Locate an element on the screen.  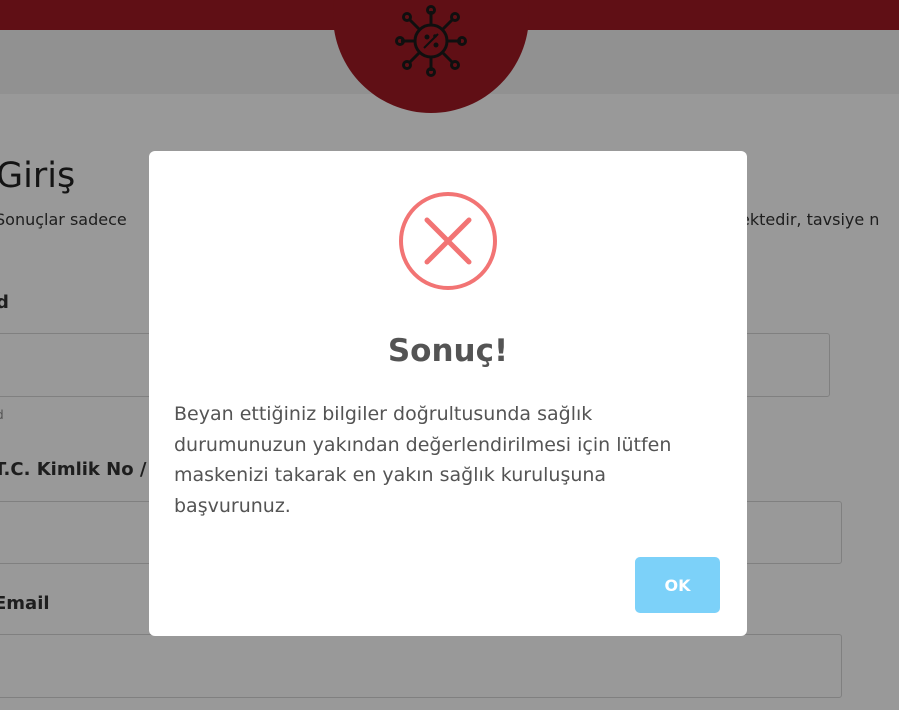
dialog-title: Sonuç! is located at coordinates (448, 351).